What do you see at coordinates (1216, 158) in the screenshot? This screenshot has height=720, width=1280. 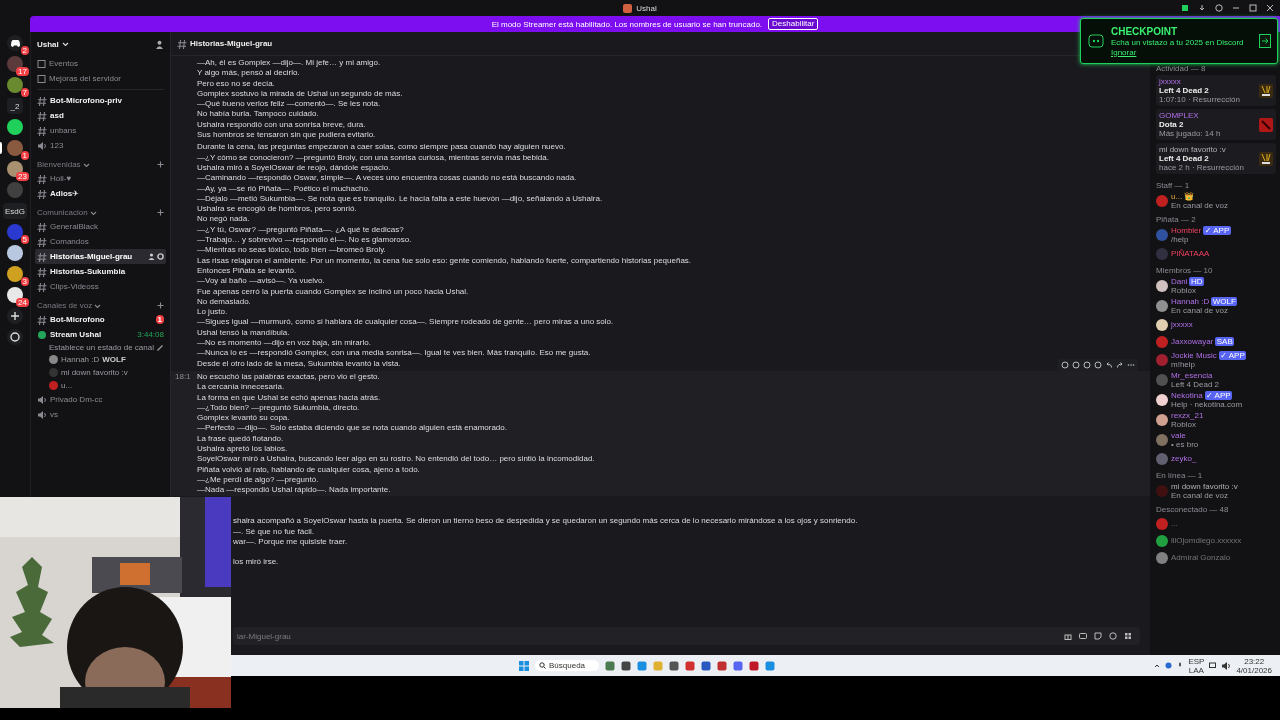 I see `activity-card: mi down favorito :v Left 4 Dead 2 hace 2 h · Resurrección` at bounding box center [1216, 158].